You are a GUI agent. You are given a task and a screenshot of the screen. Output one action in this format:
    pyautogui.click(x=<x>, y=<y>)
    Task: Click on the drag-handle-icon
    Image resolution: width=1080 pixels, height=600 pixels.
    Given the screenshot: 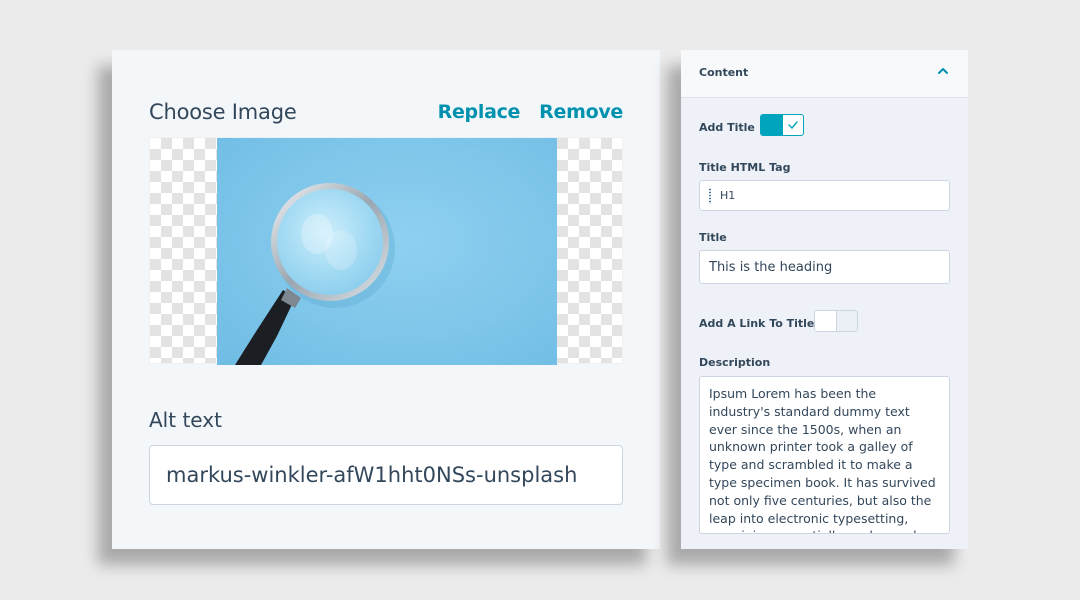 What is the action you would take?
    pyautogui.click(x=710, y=195)
    